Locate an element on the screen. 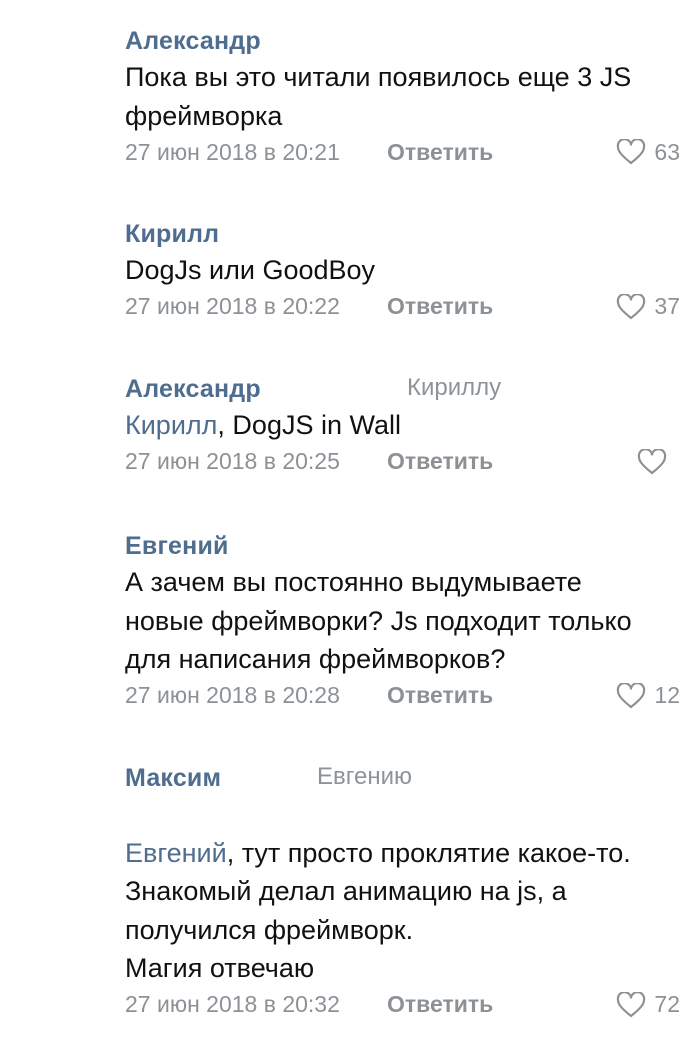 The image size is (700, 1064). comment-author: Кирилл is located at coordinates (172, 234).